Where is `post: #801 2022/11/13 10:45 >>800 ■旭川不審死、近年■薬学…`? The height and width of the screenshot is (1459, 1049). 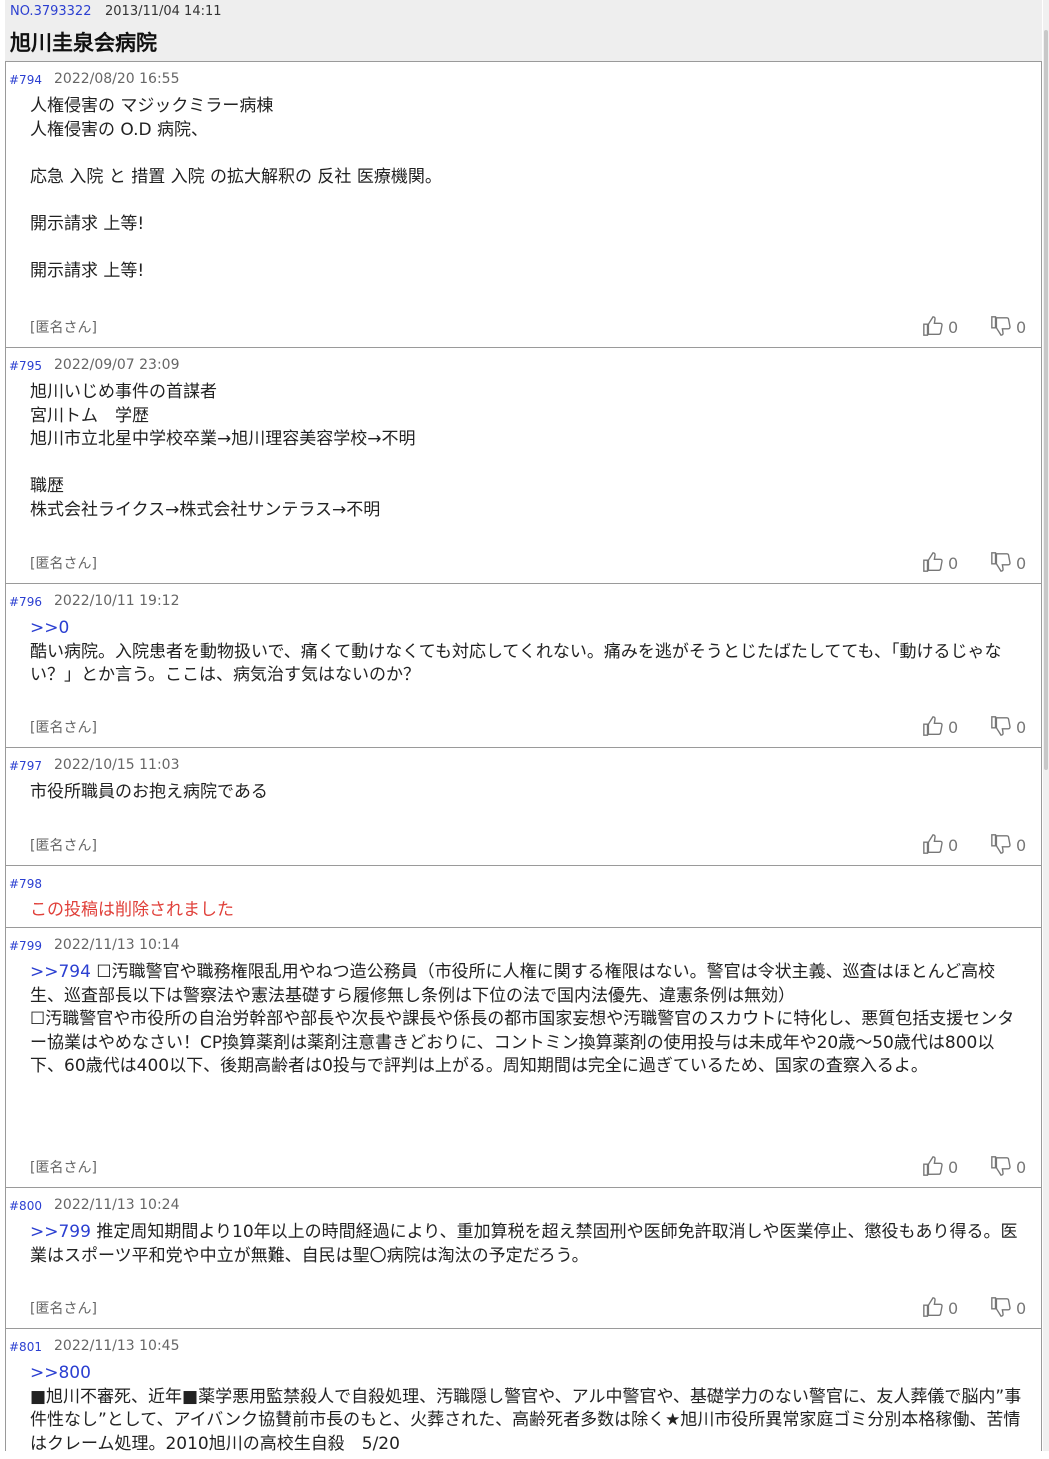 post: #801 2022/11/13 10:45 >>800 ■旭川不審死、近年■薬学… is located at coordinates (523, 1394).